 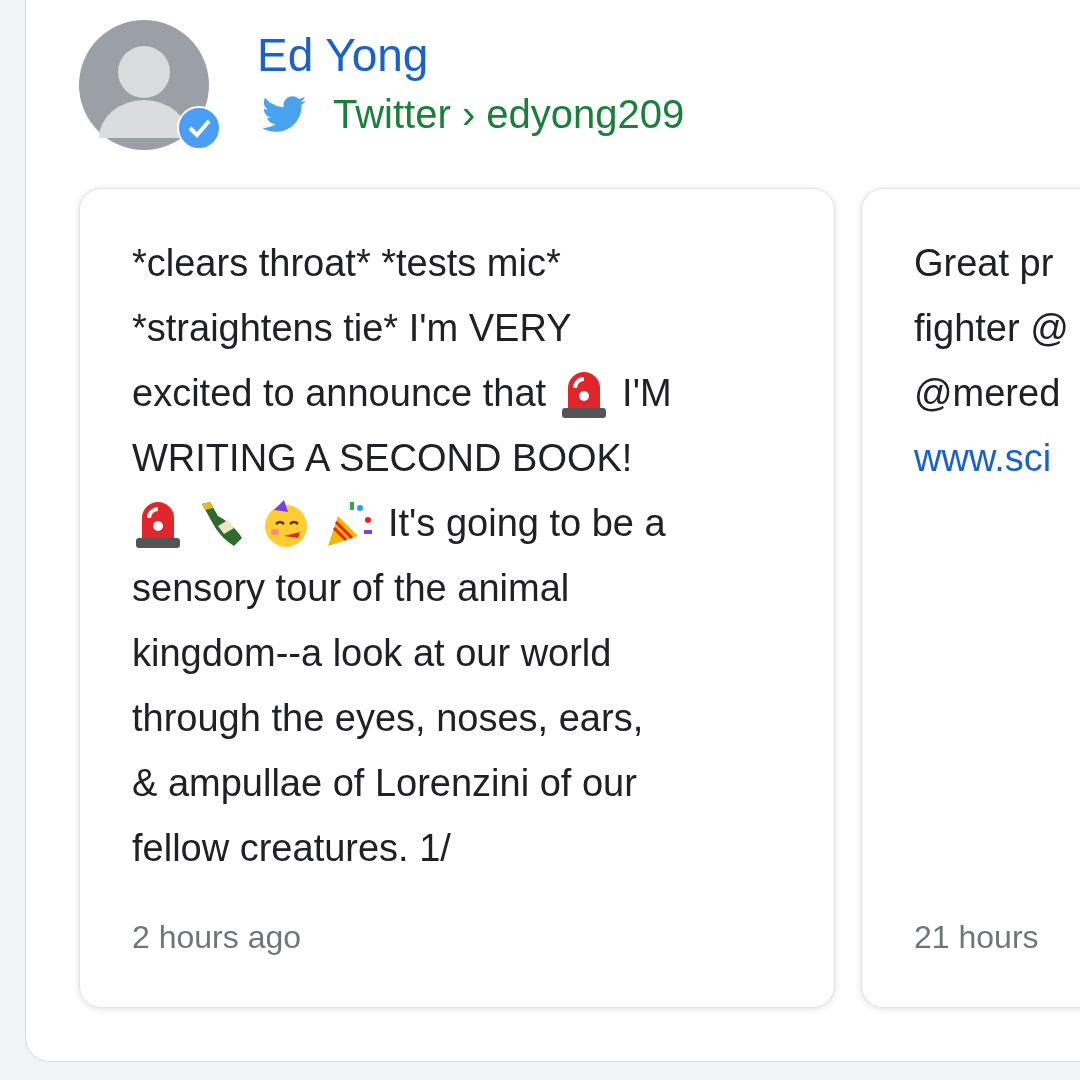 What do you see at coordinates (527, 523) in the screenshot?
I see `tweet-text: It's going to be a` at bounding box center [527, 523].